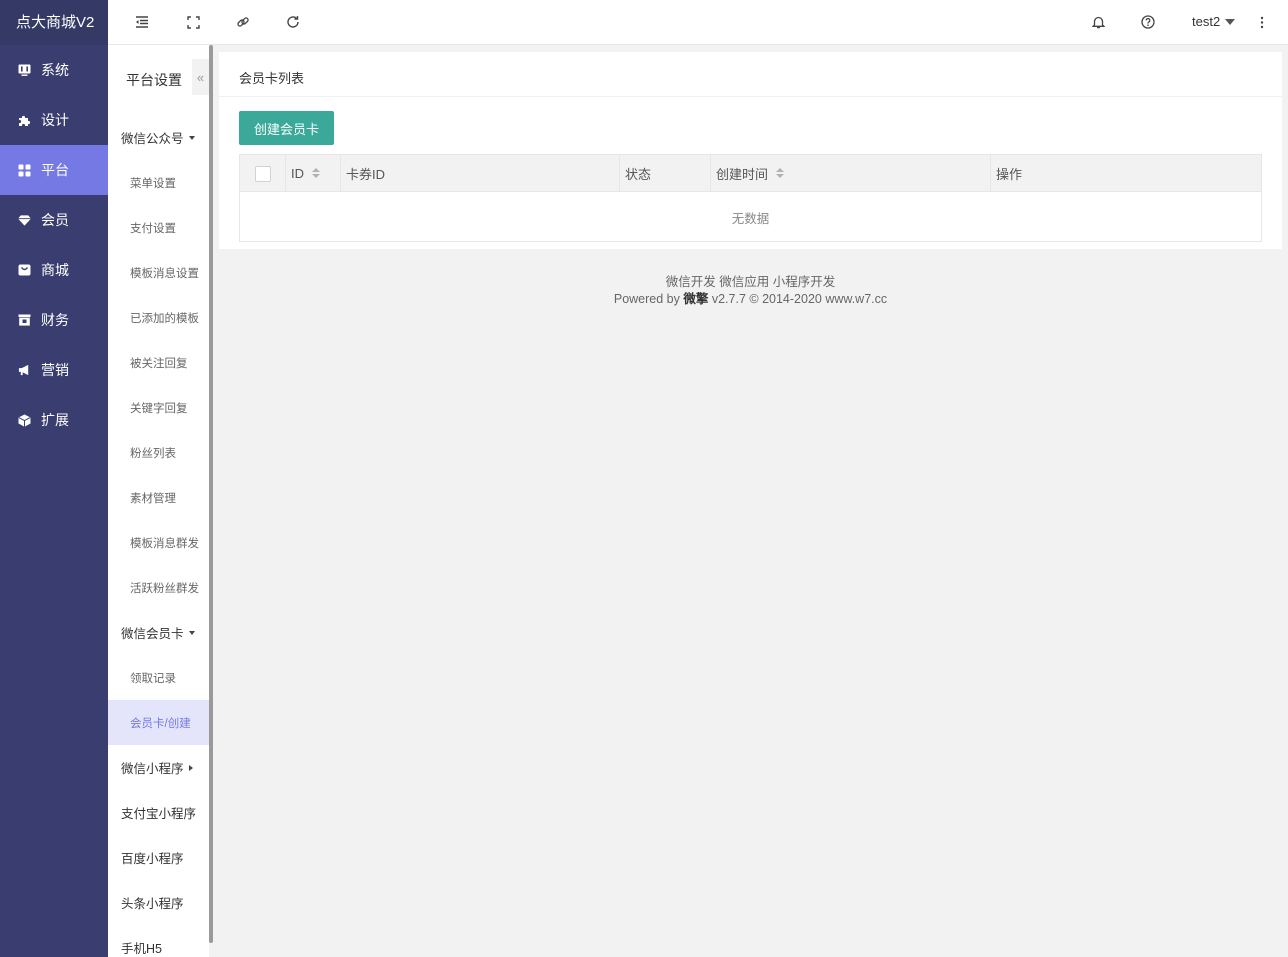 This screenshot has width=1288, height=957. I want to click on sub-group-baidu-miniprogram: 百度小程序, so click(158, 857).